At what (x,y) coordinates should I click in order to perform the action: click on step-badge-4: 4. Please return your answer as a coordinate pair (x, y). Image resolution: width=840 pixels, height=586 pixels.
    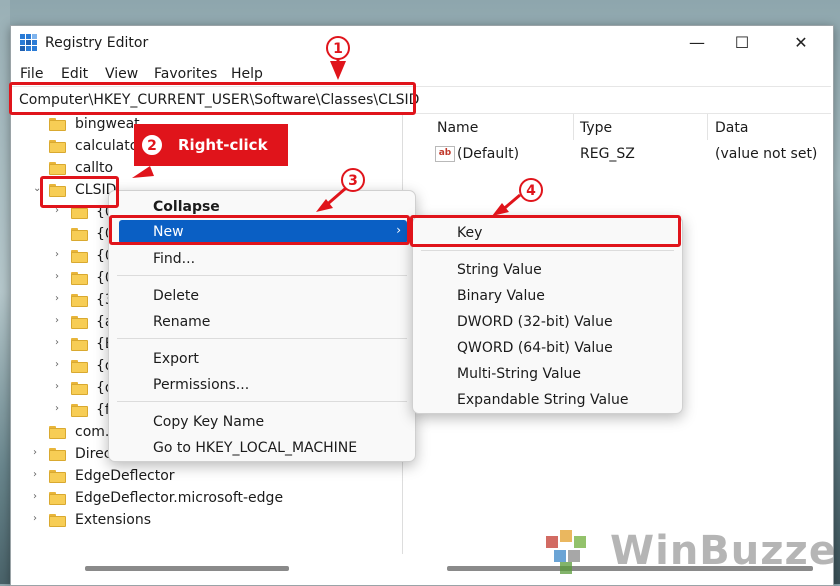
    Looking at the image, I should click on (531, 190).